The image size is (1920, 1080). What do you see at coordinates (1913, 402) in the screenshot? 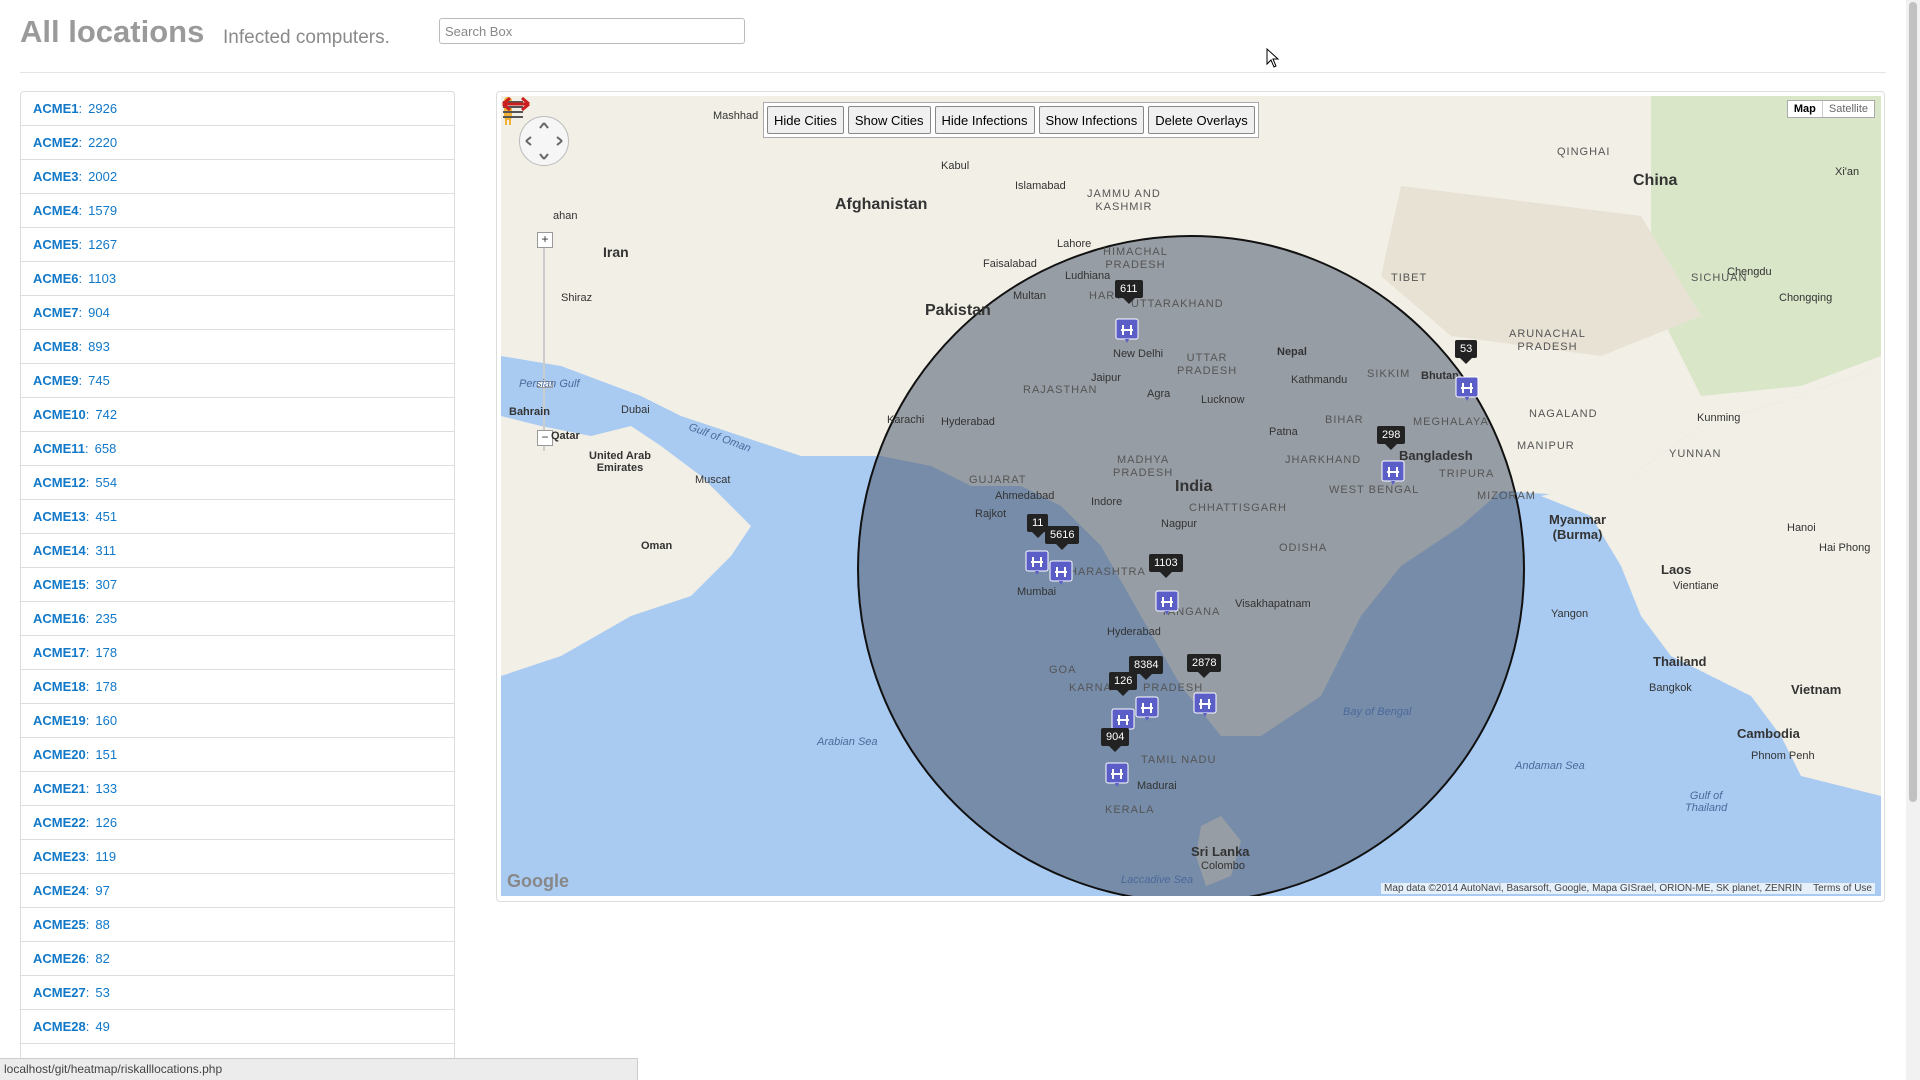
I see `scrollbar-thumb` at bounding box center [1913, 402].